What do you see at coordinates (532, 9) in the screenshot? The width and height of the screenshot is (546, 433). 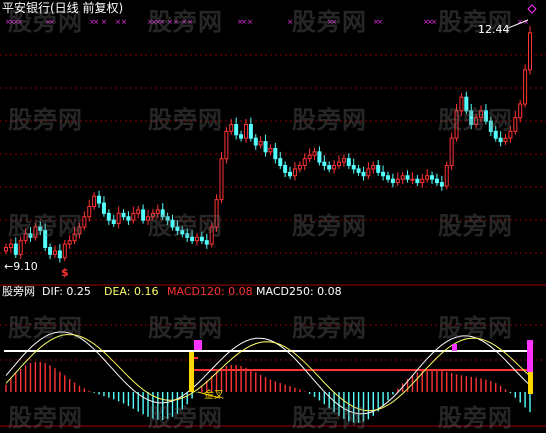 I see `diamond-marker` at bounding box center [532, 9].